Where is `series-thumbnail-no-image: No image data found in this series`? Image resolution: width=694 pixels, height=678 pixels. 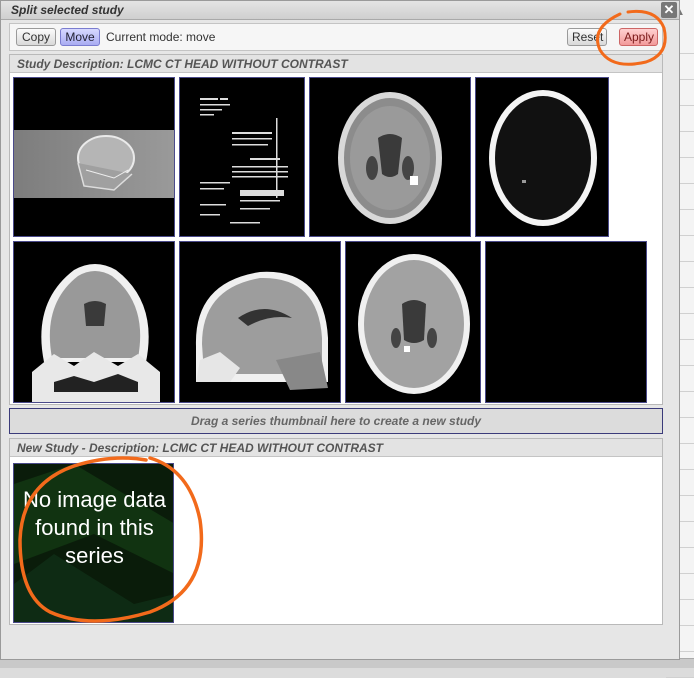 series-thumbnail-no-image: No image data found in this series is located at coordinates (93, 543).